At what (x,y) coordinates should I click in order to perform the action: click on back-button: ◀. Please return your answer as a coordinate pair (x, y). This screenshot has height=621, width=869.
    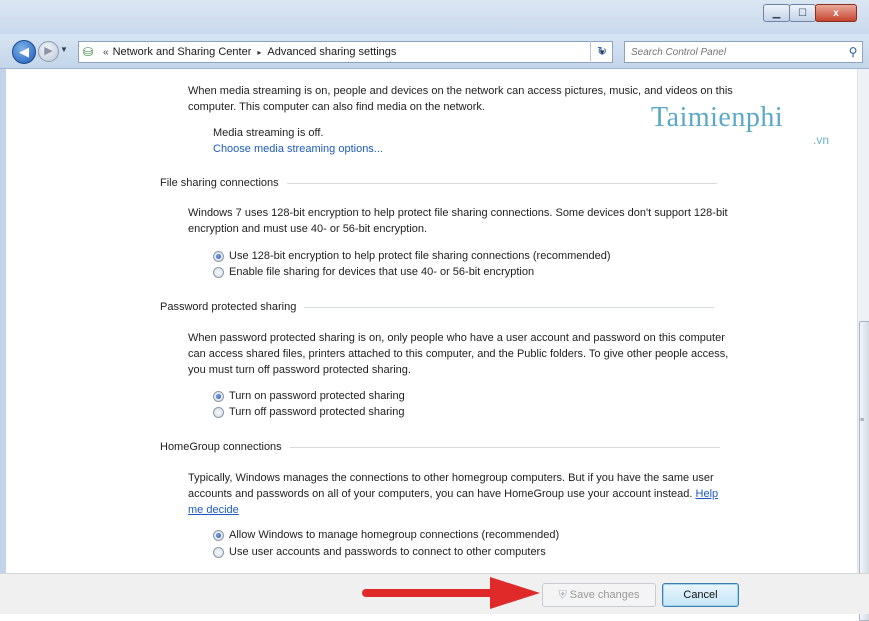
    Looking at the image, I should click on (24, 52).